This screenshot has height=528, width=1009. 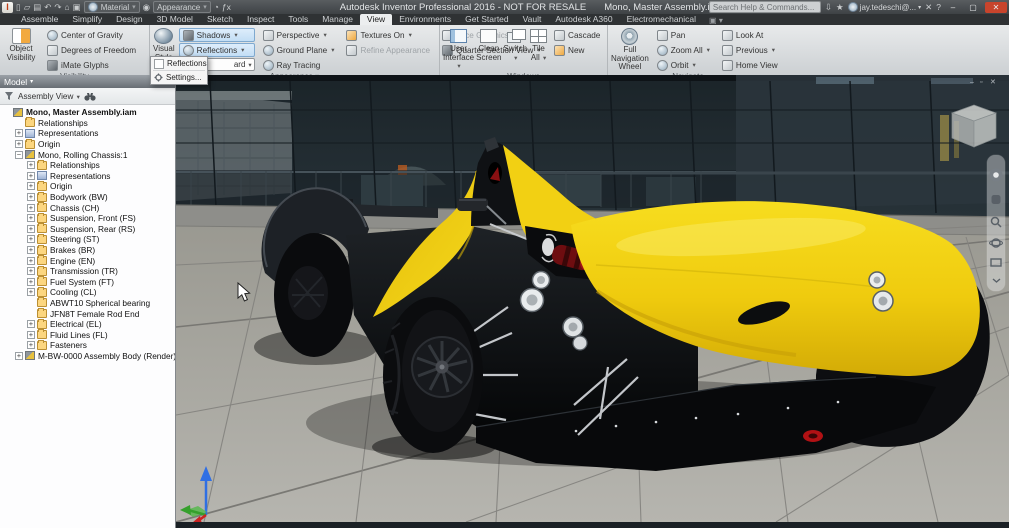 I want to click on tree-item: Mono, Master Assembly.iam, so click(x=87, y=112).